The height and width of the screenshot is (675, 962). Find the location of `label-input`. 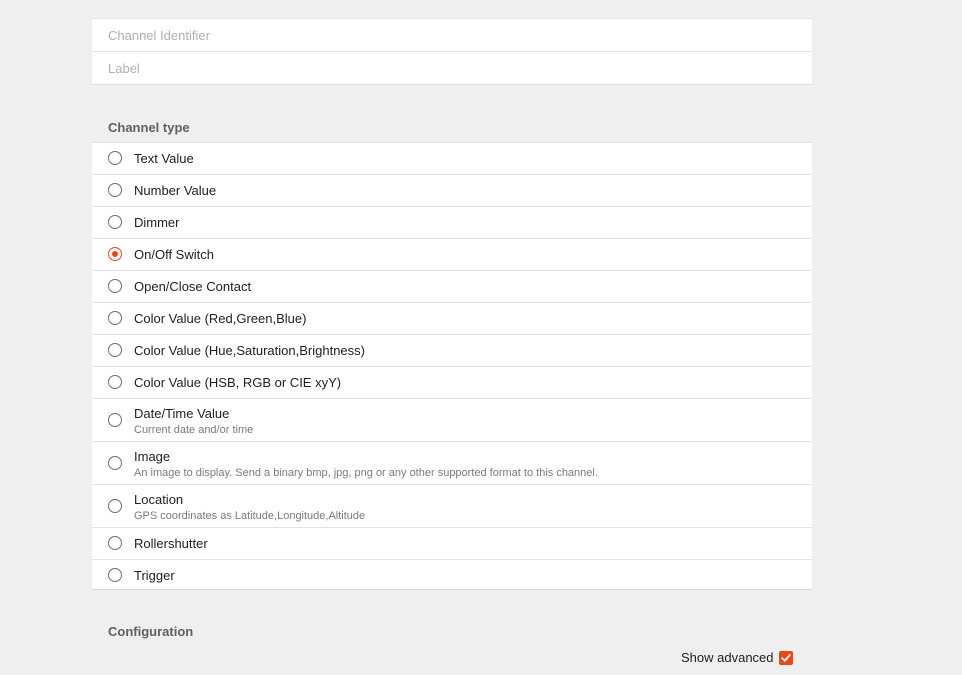

label-input is located at coordinates (453, 68).